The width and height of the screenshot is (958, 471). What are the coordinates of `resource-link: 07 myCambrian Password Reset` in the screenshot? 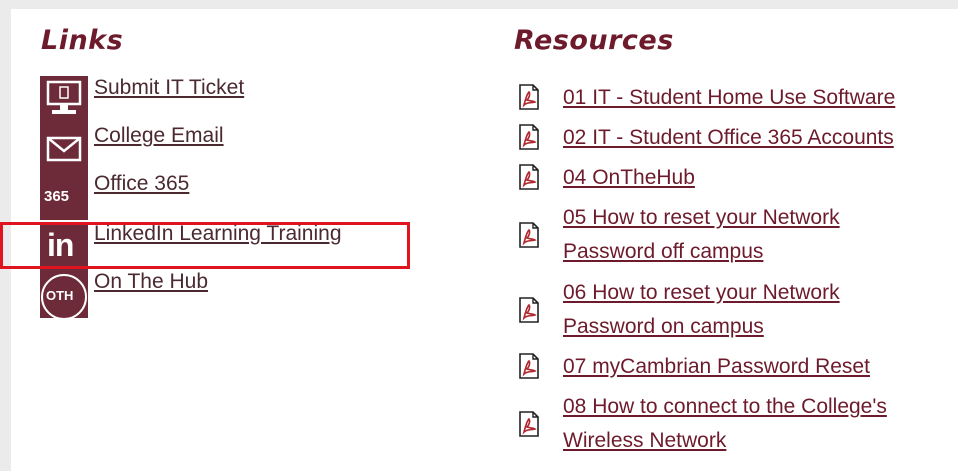 It's located at (716, 366).